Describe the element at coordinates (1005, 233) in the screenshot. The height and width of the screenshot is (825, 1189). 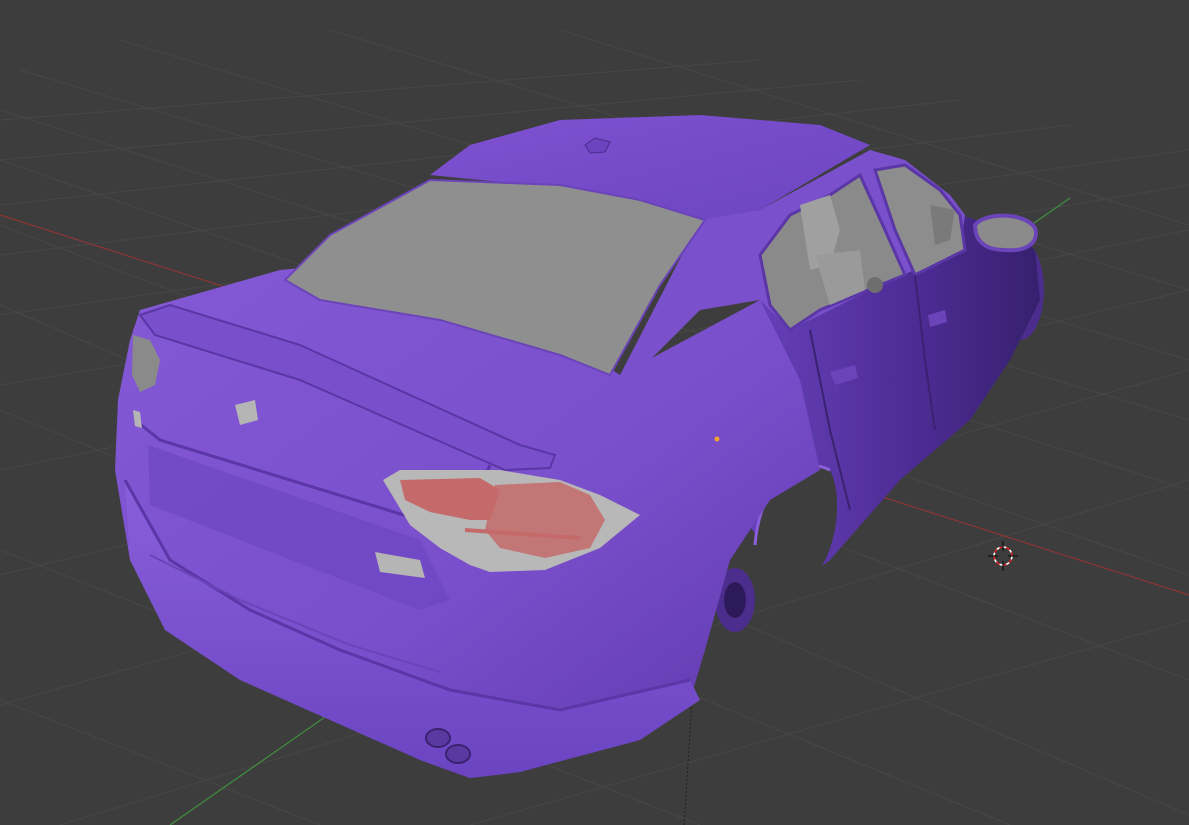
I see `side-mirror` at that location.